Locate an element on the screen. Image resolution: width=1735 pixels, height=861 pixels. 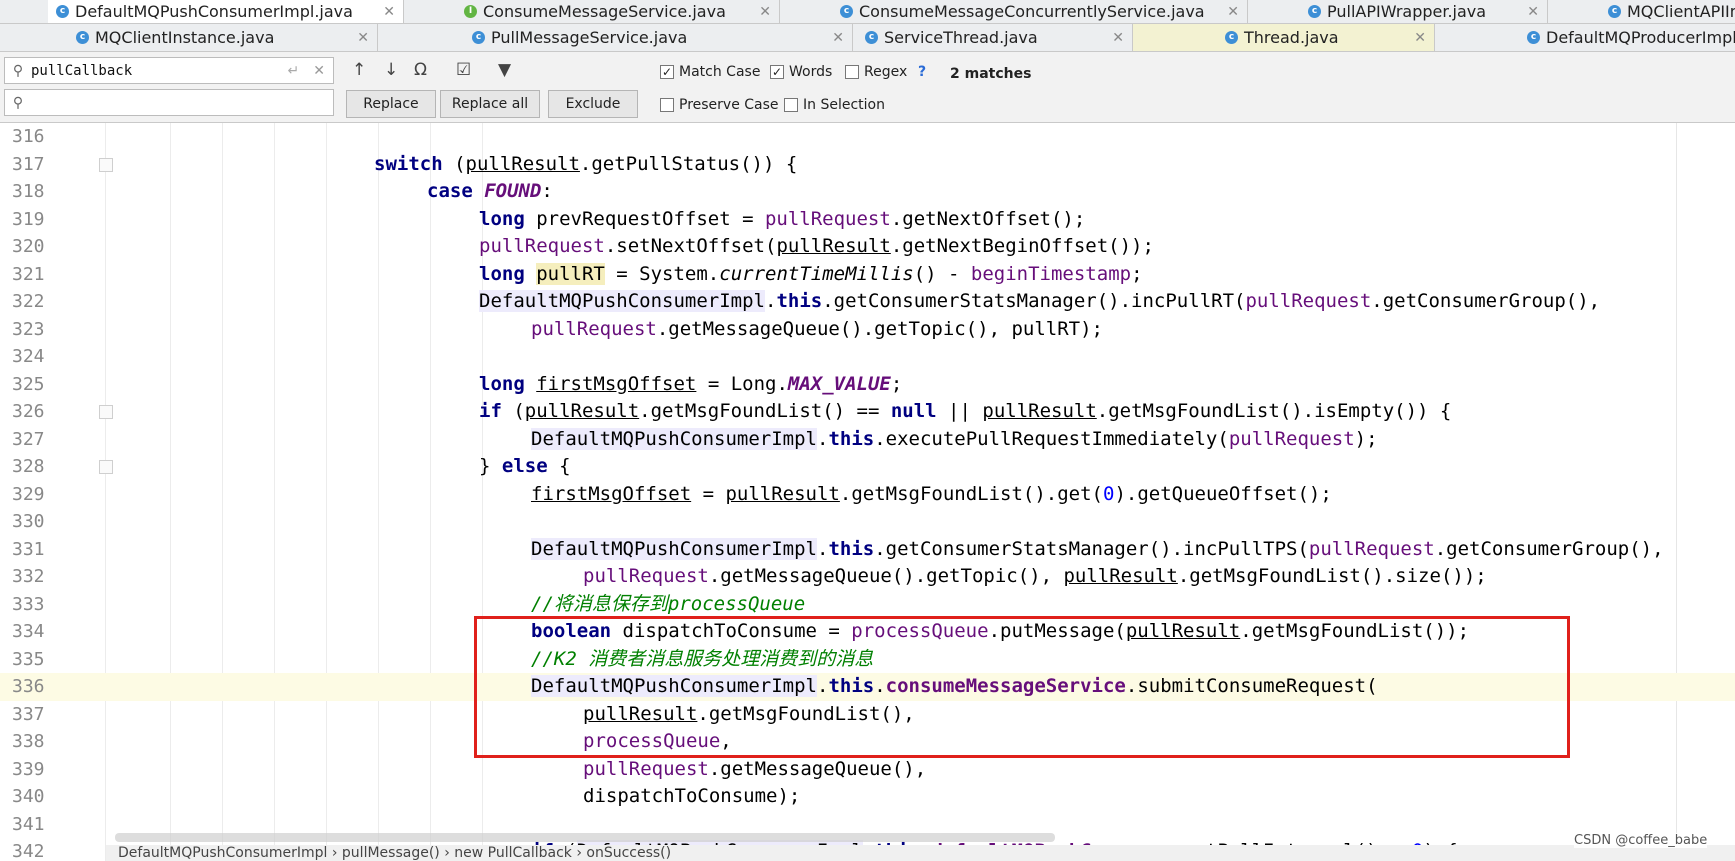
clear-icon: ✕ is located at coordinates (319, 71).